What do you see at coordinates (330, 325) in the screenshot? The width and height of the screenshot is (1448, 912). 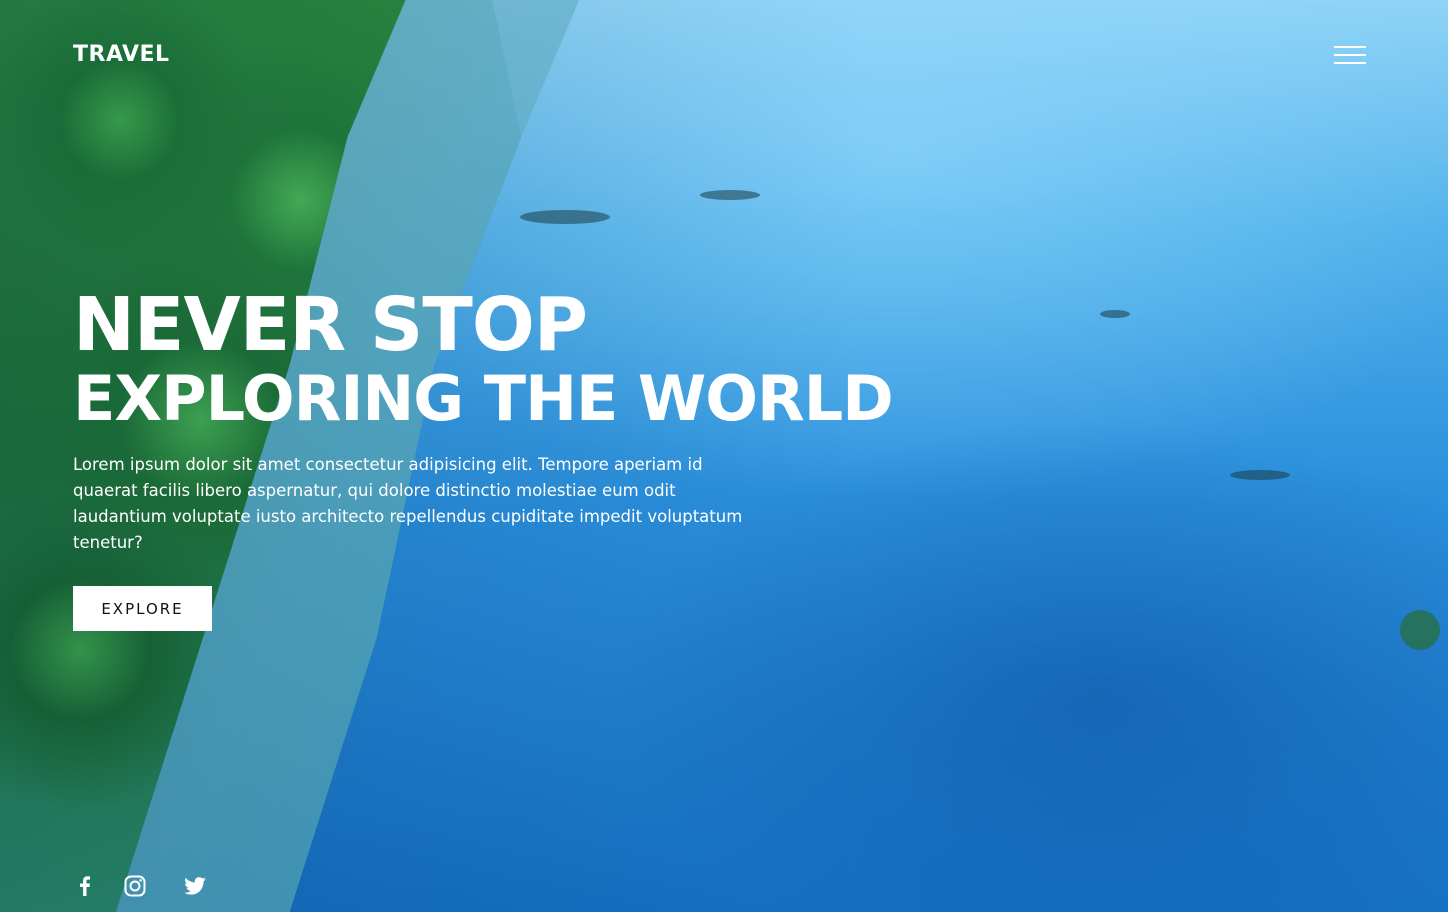 I see `hero-title-line1: NEVER STOP` at bounding box center [330, 325].